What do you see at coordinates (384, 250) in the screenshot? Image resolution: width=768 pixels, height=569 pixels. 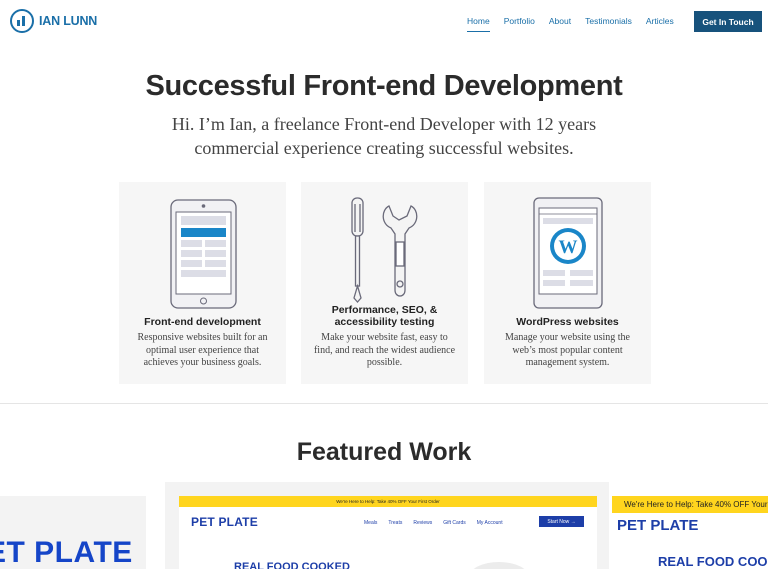 I see `tools-icon` at bounding box center [384, 250].